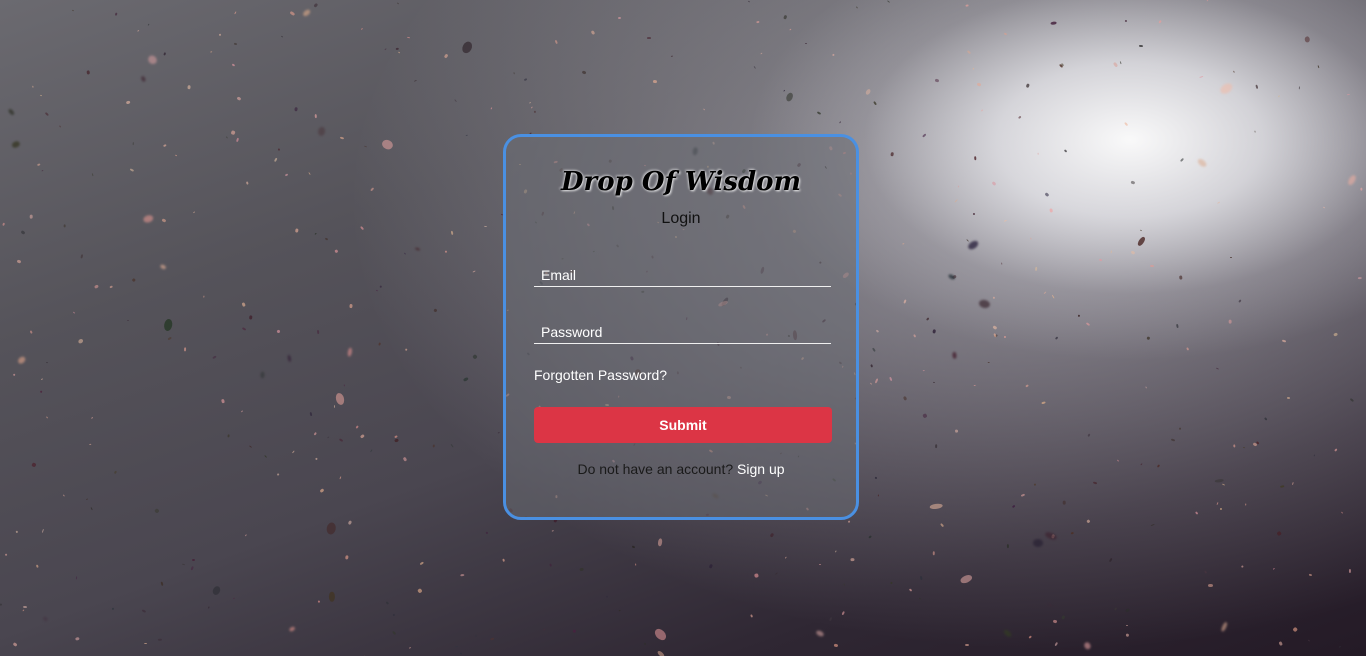  I want to click on signup-link: Sign up, so click(760, 469).